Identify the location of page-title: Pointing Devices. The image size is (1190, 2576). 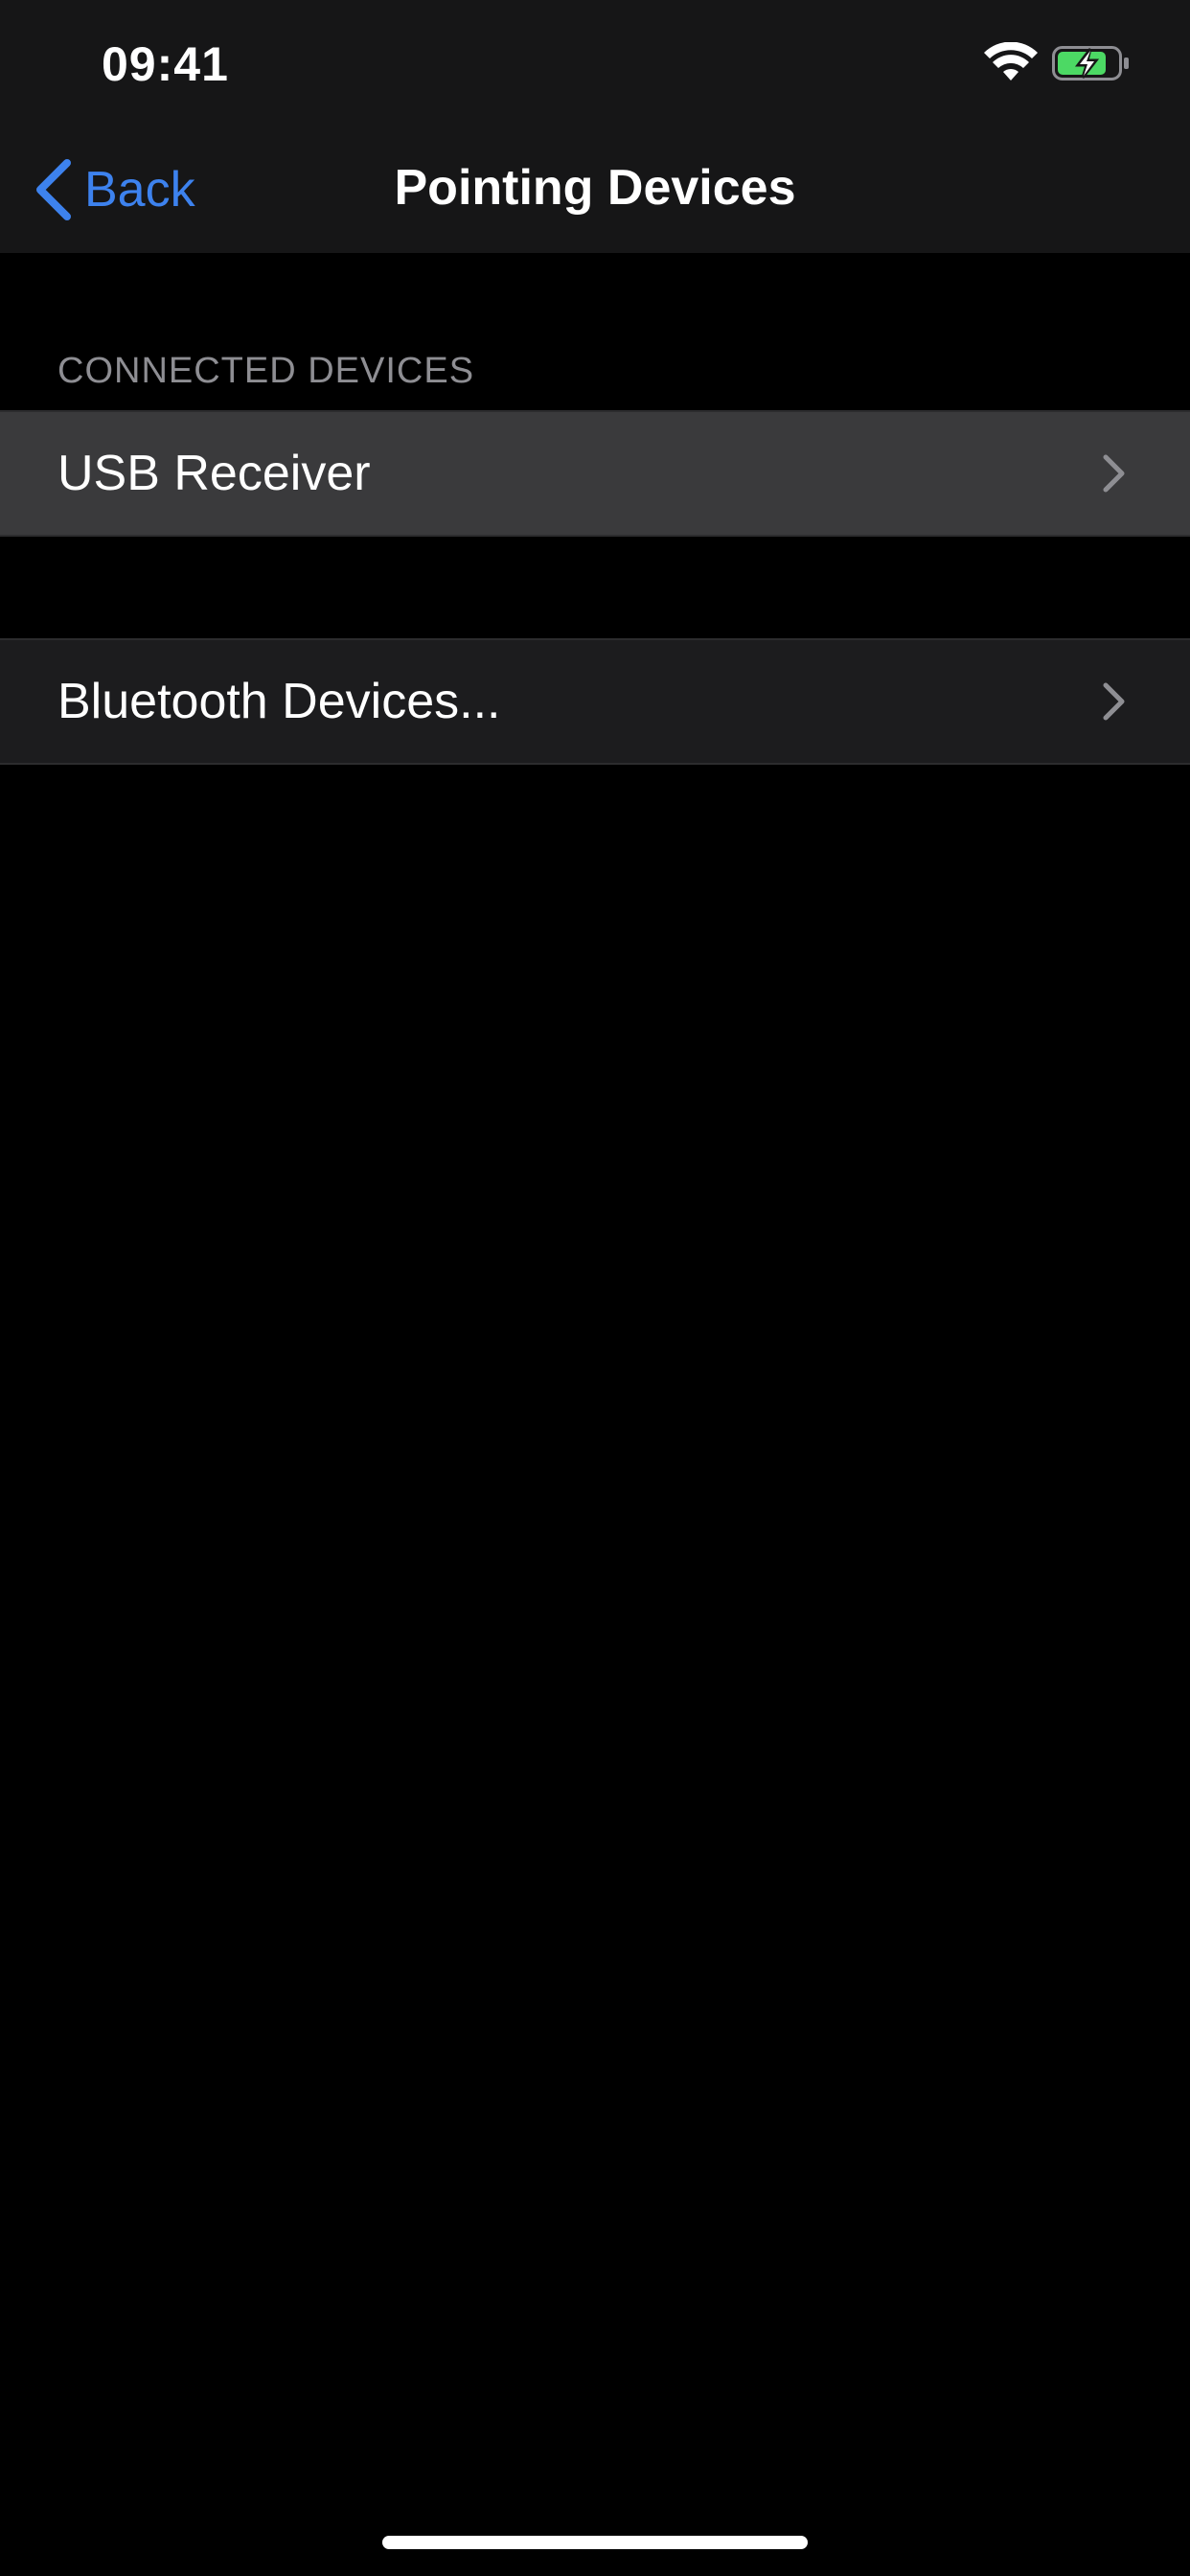
(595, 188).